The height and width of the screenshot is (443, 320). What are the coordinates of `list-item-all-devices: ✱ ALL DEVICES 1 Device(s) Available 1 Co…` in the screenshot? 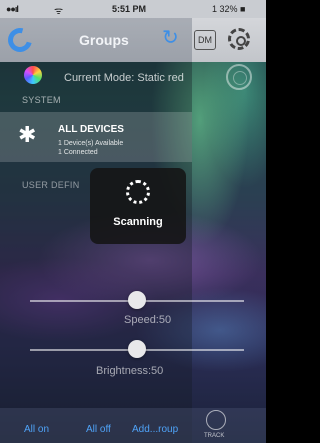 It's located at (96, 137).